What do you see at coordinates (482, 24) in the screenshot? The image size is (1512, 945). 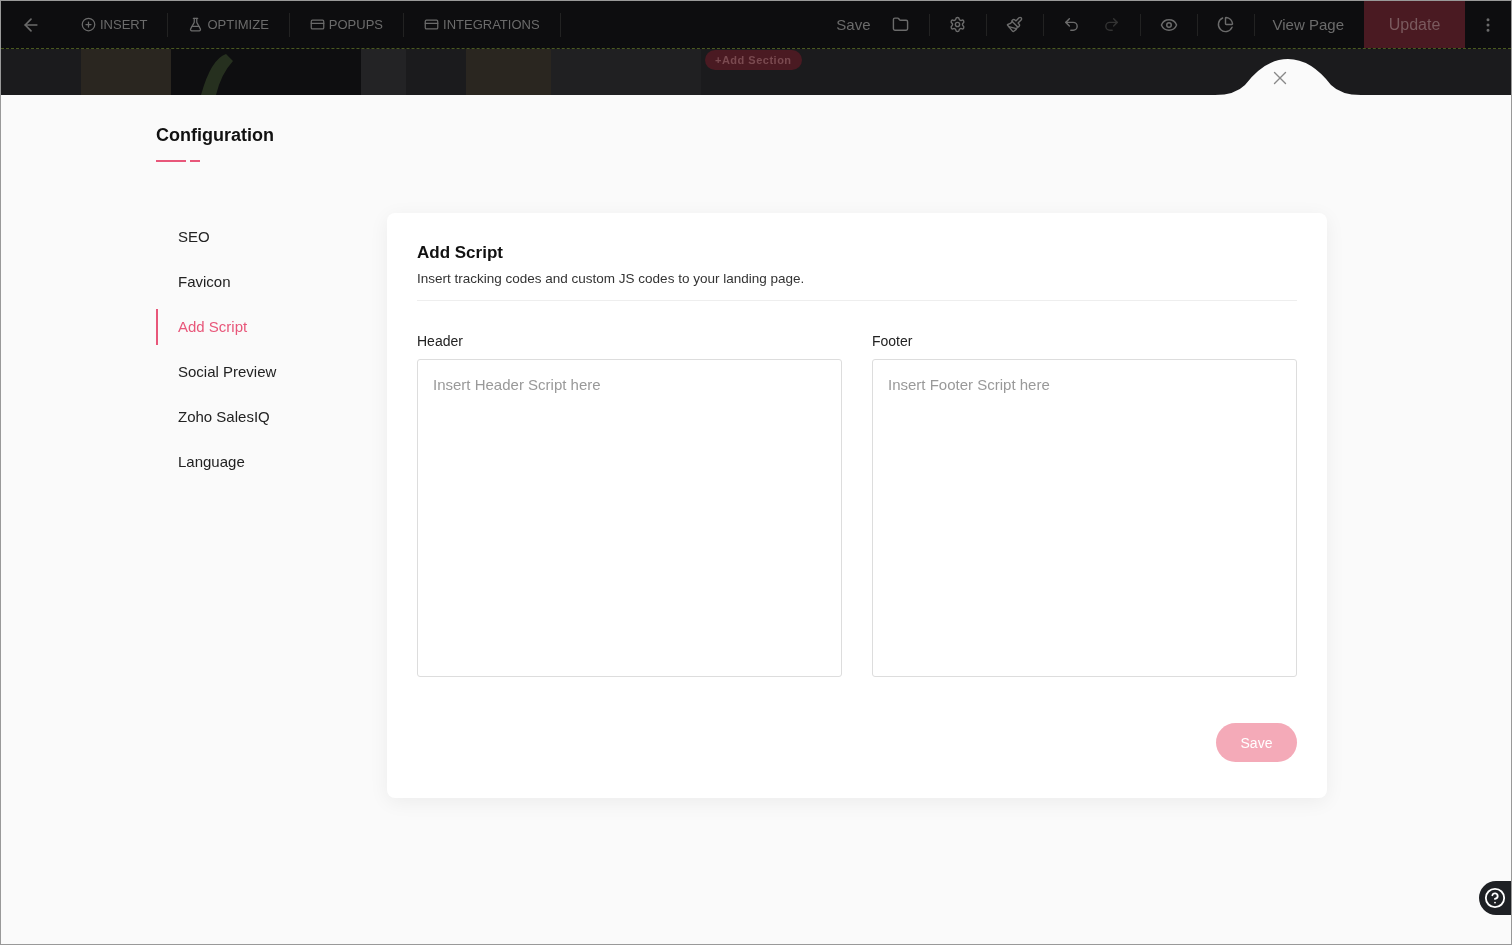 I see `toolbar-menu: INTEGRATIONS` at bounding box center [482, 24].